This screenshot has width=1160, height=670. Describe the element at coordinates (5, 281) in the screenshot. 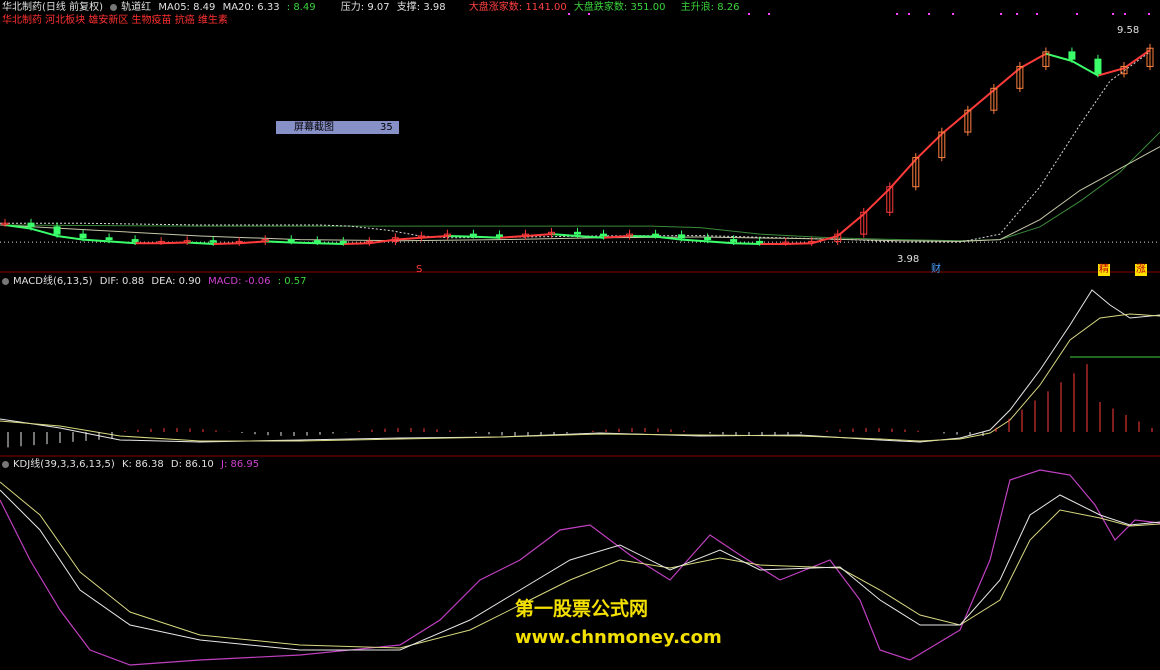

I see `macd-indicator-icon` at that location.